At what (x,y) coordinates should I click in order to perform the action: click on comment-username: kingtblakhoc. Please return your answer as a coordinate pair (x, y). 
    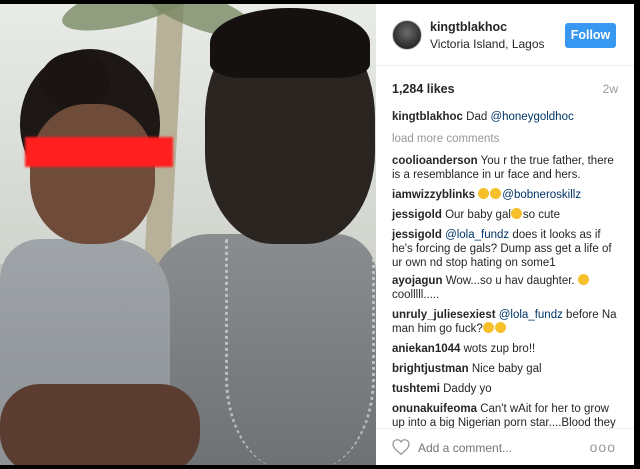
    Looking at the image, I should click on (427, 117).